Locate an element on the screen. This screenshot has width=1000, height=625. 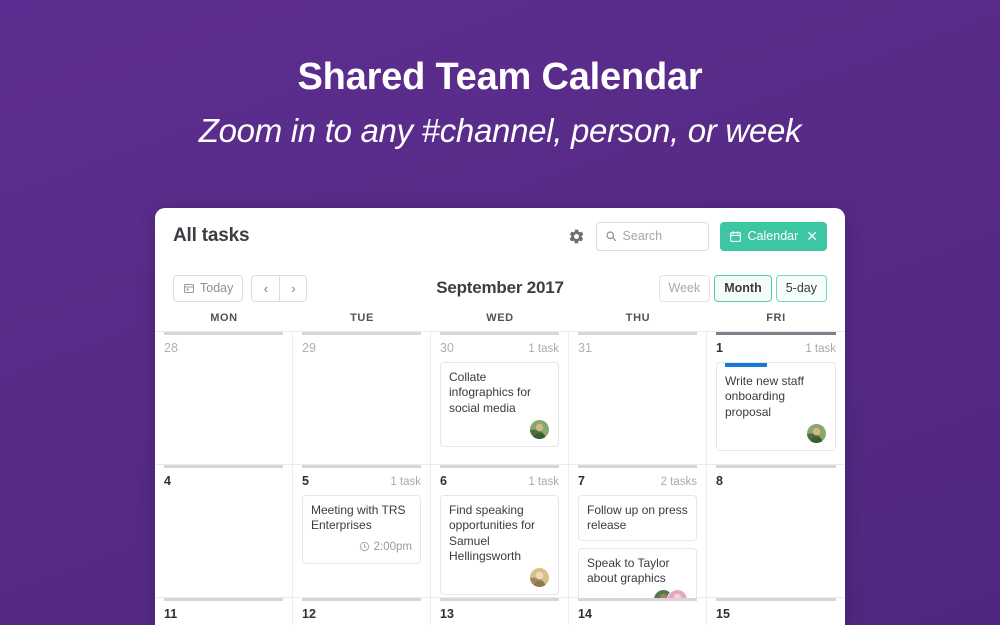
day-number: 14 is located at coordinates (585, 614).